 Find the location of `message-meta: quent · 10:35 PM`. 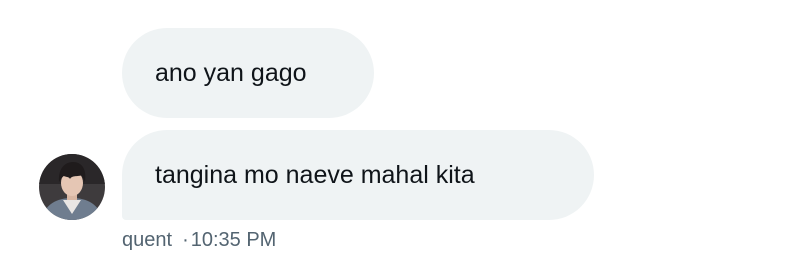

message-meta: quent · 10:35 PM is located at coordinates (199, 240).